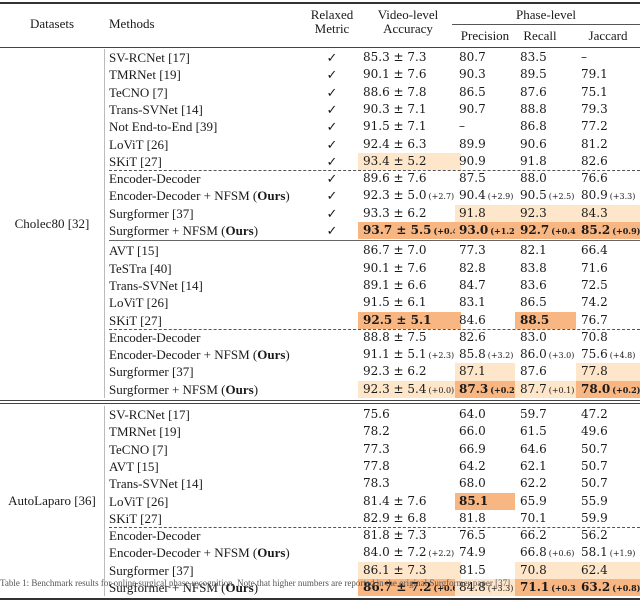 The width and height of the screenshot is (640, 600). What do you see at coordinates (594, 552) in the screenshot?
I see `phase-jaccard-value: 58.1` at bounding box center [594, 552].